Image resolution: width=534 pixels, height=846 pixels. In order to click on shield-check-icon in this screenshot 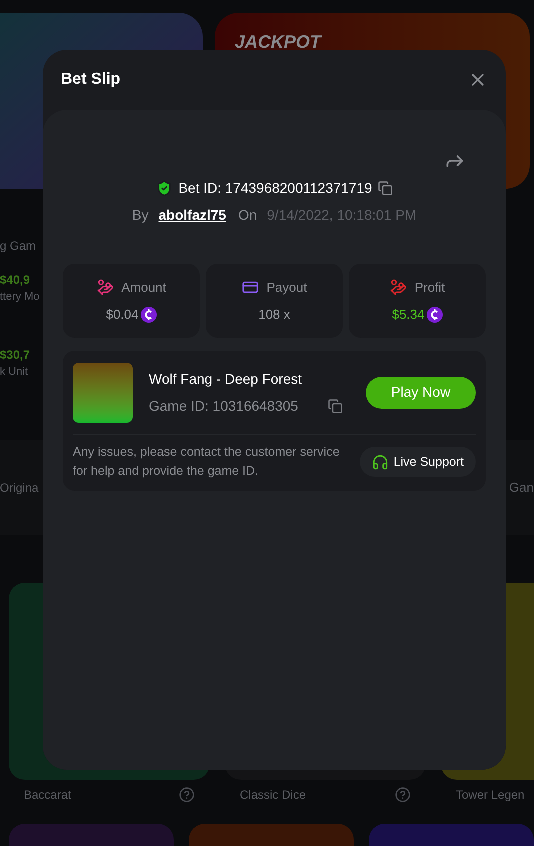, I will do `click(164, 188)`.